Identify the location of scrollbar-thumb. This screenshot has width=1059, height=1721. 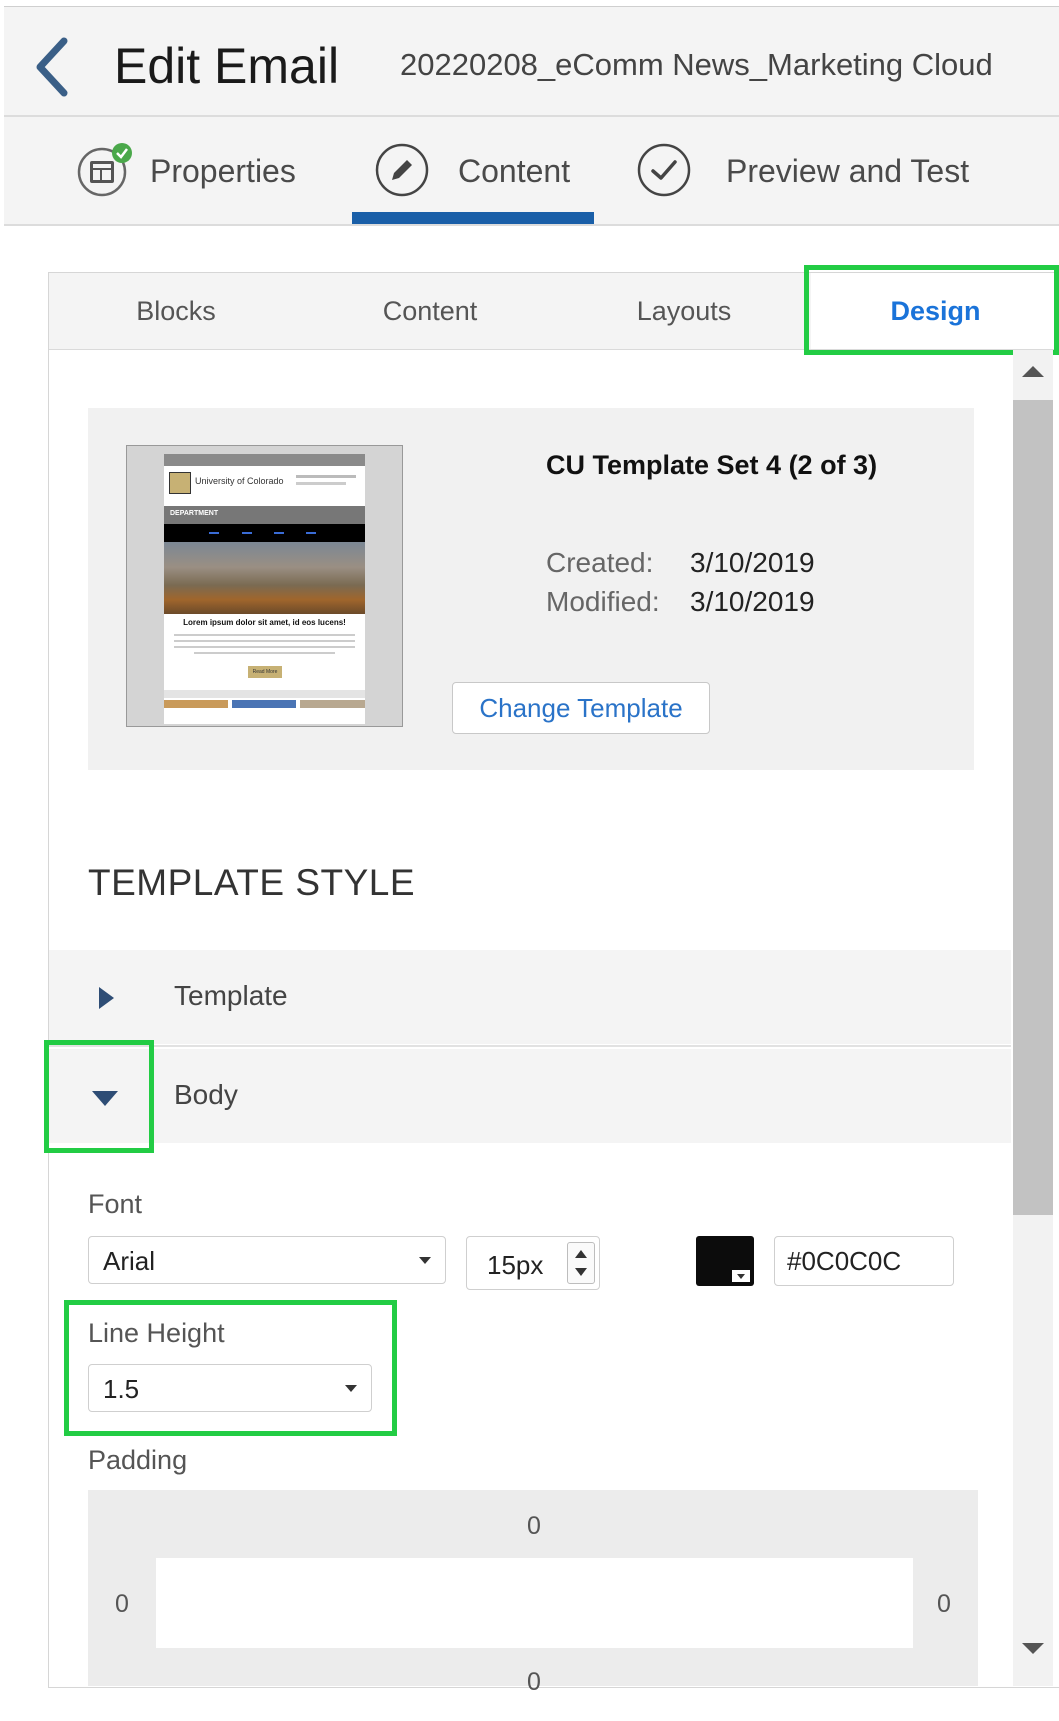
(1033, 807).